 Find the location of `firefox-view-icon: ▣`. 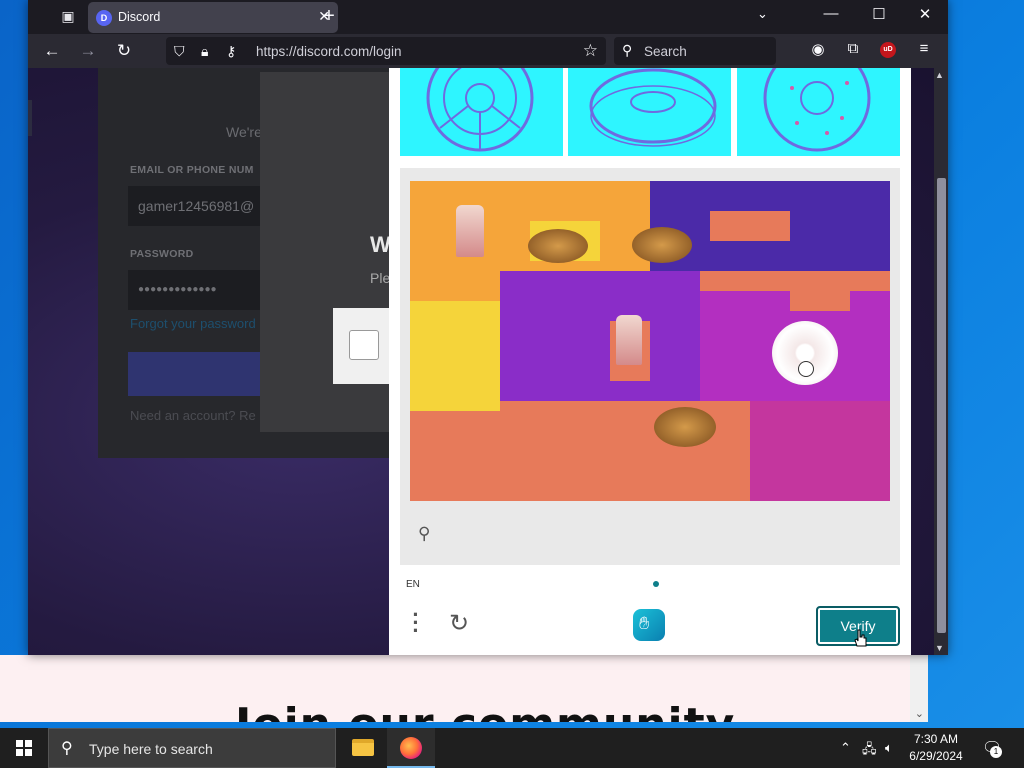

firefox-view-icon: ▣ is located at coordinates (68, 17).